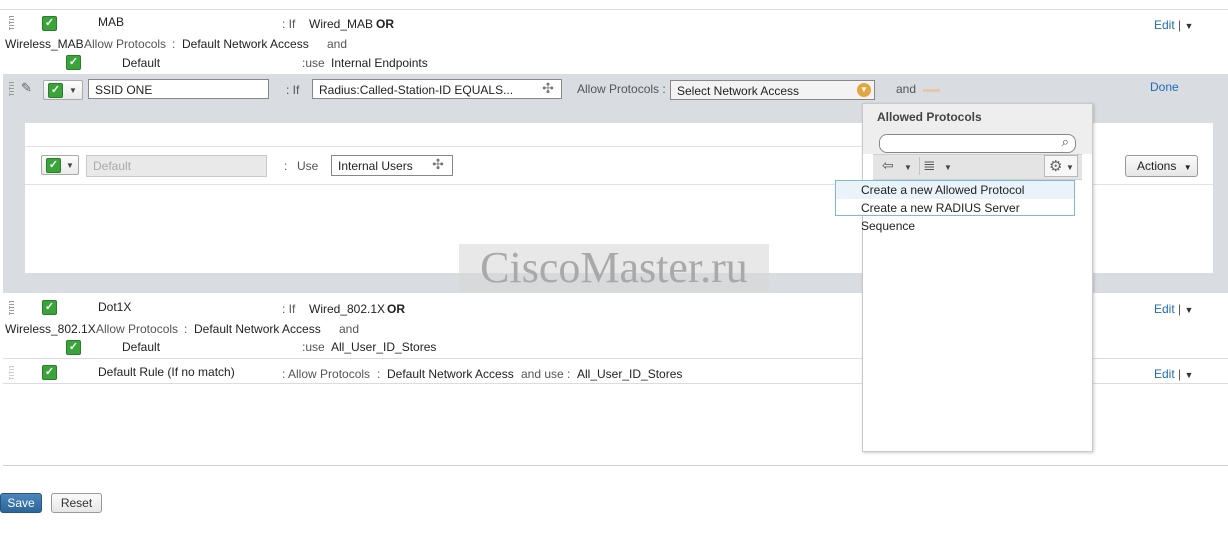 Image resolution: width=1228 pixels, height=536 pixels. I want to click on network-access-select: Select Network Access, so click(772, 90).